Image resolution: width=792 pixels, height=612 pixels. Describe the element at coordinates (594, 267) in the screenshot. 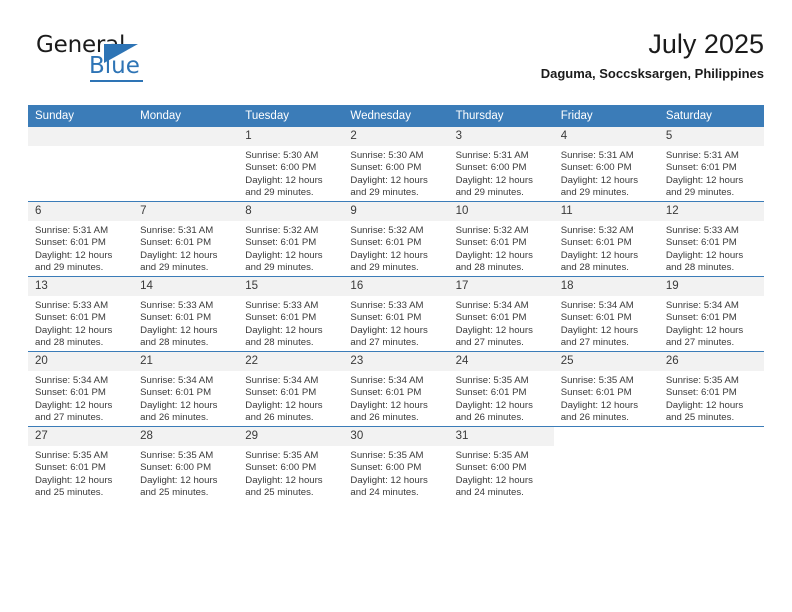

I see `day-detail-line: and 28 minutes.` at that location.